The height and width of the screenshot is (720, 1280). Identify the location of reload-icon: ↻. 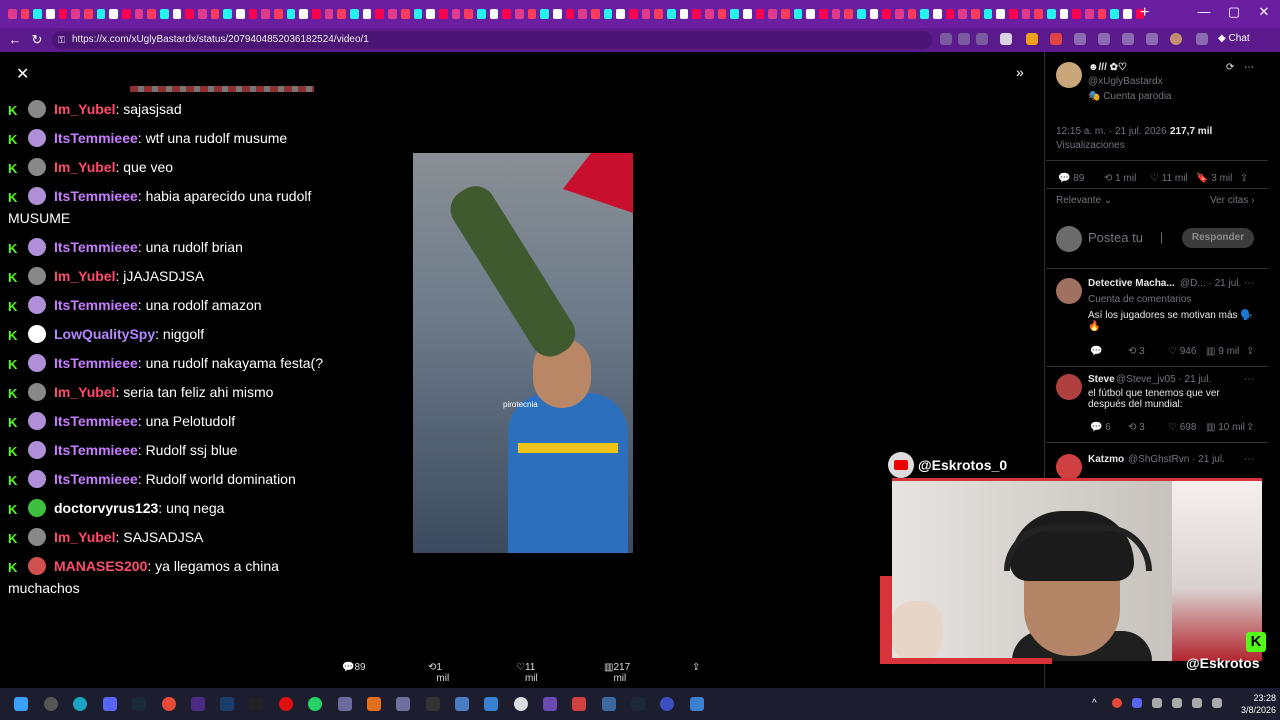
(37, 40).